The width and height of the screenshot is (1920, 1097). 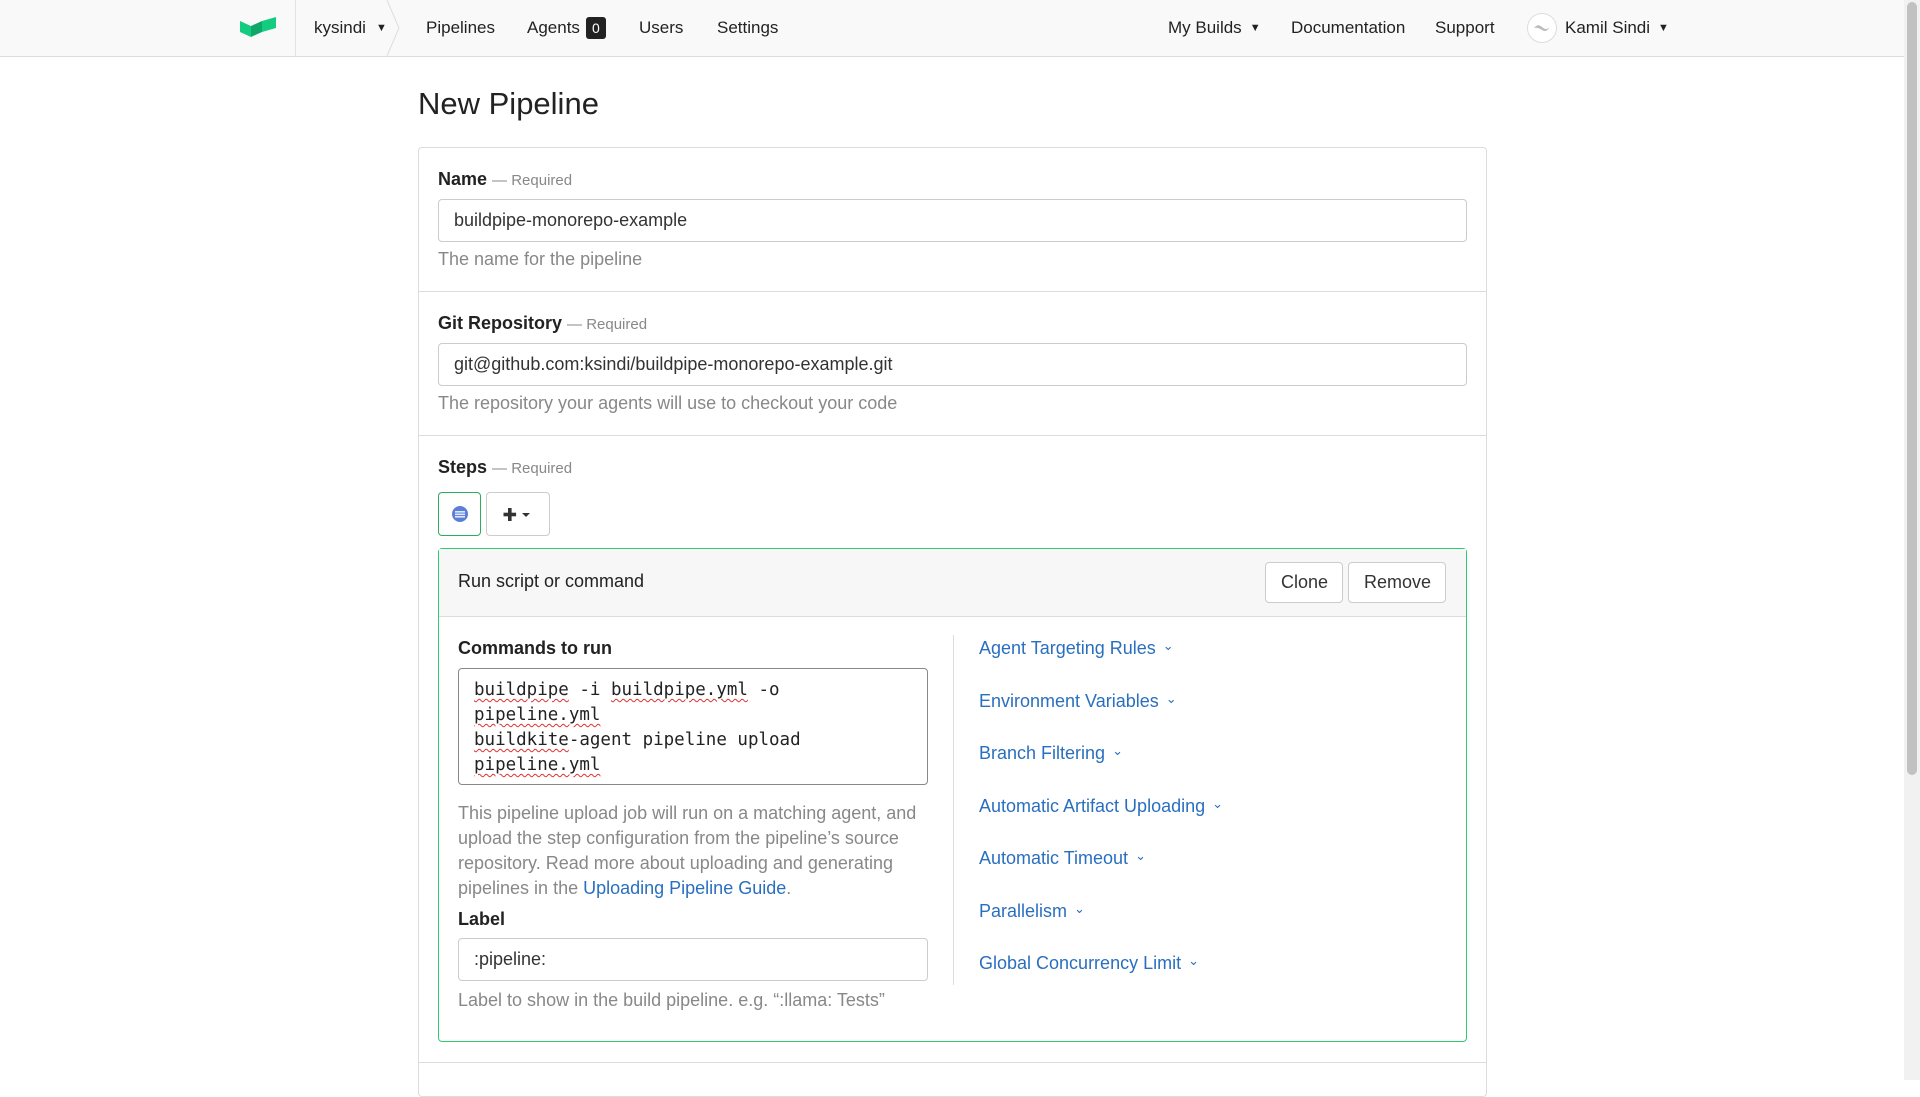 What do you see at coordinates (1080, 963) in the screenshot?
I see `advanced-option-label: Global Concurrency Limit` at bounding box center [1080, 963].